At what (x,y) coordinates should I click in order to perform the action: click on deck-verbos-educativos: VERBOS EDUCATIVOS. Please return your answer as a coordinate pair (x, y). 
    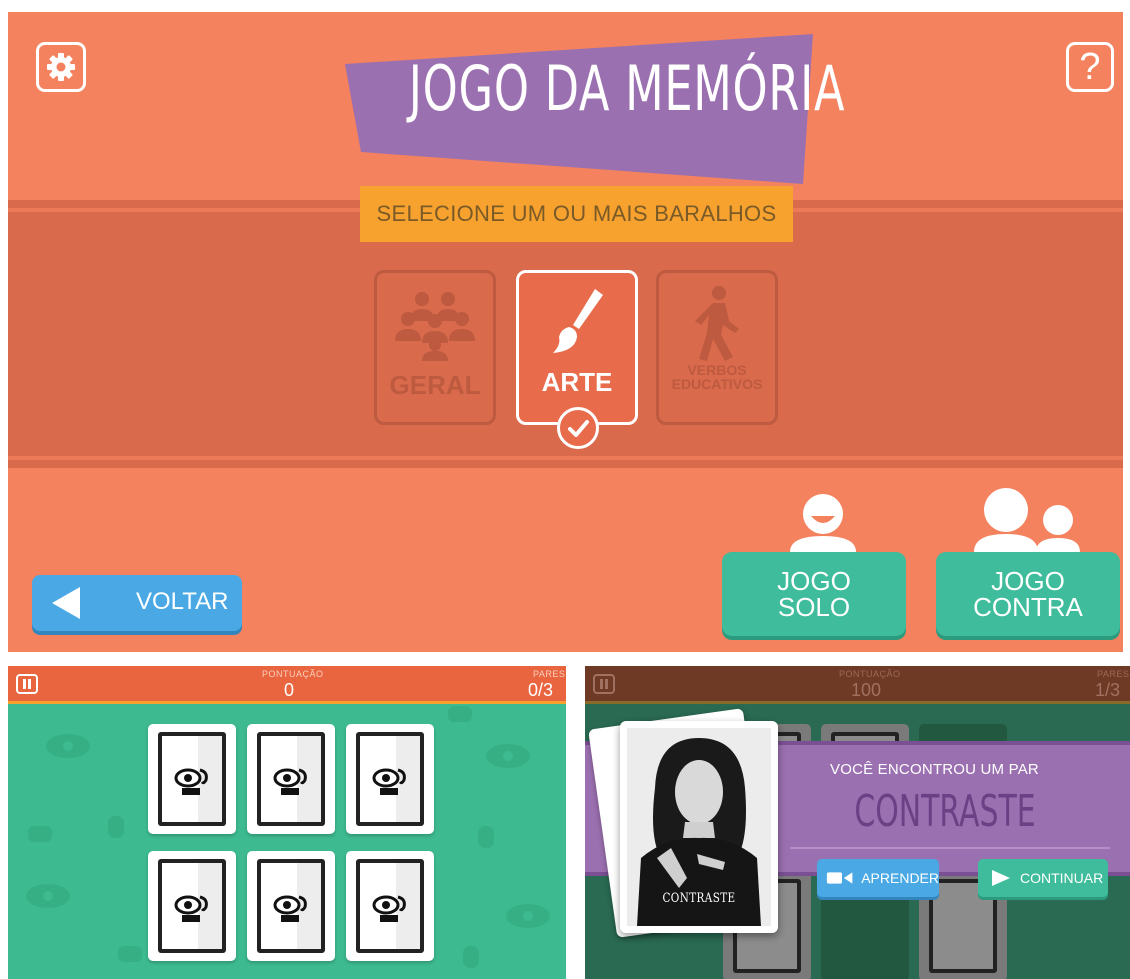
    Looking at the image, I should click on (717, 347).